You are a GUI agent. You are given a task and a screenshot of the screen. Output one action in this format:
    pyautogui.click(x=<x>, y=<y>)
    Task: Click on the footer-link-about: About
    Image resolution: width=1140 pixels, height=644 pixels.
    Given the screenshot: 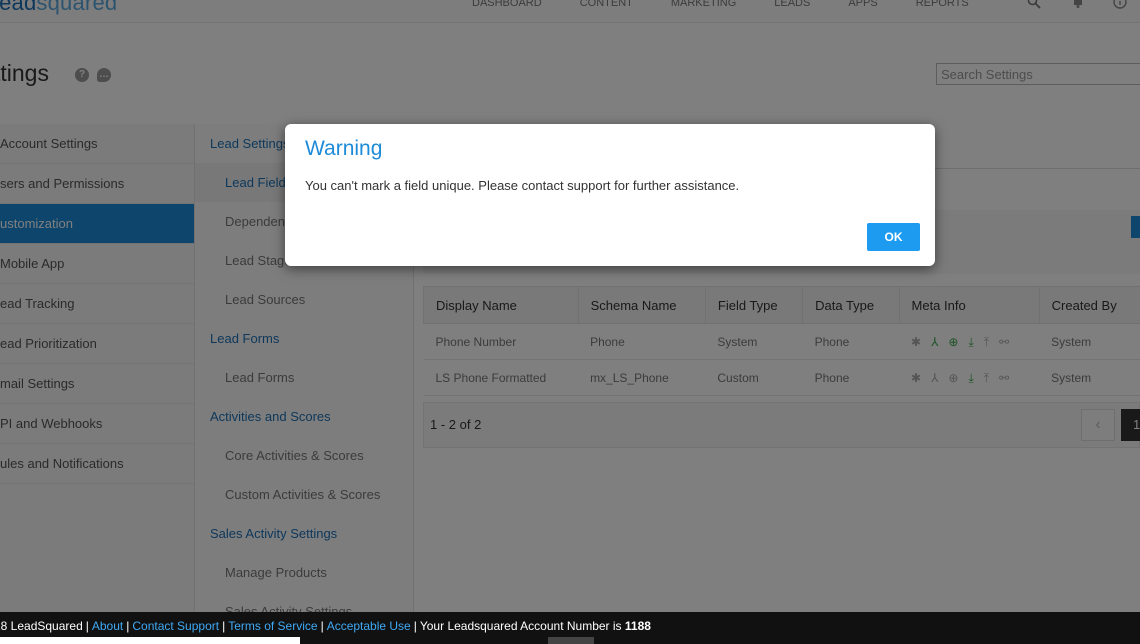 What is the action you would take?
    pyautogui.click(x=107, y=626)
    